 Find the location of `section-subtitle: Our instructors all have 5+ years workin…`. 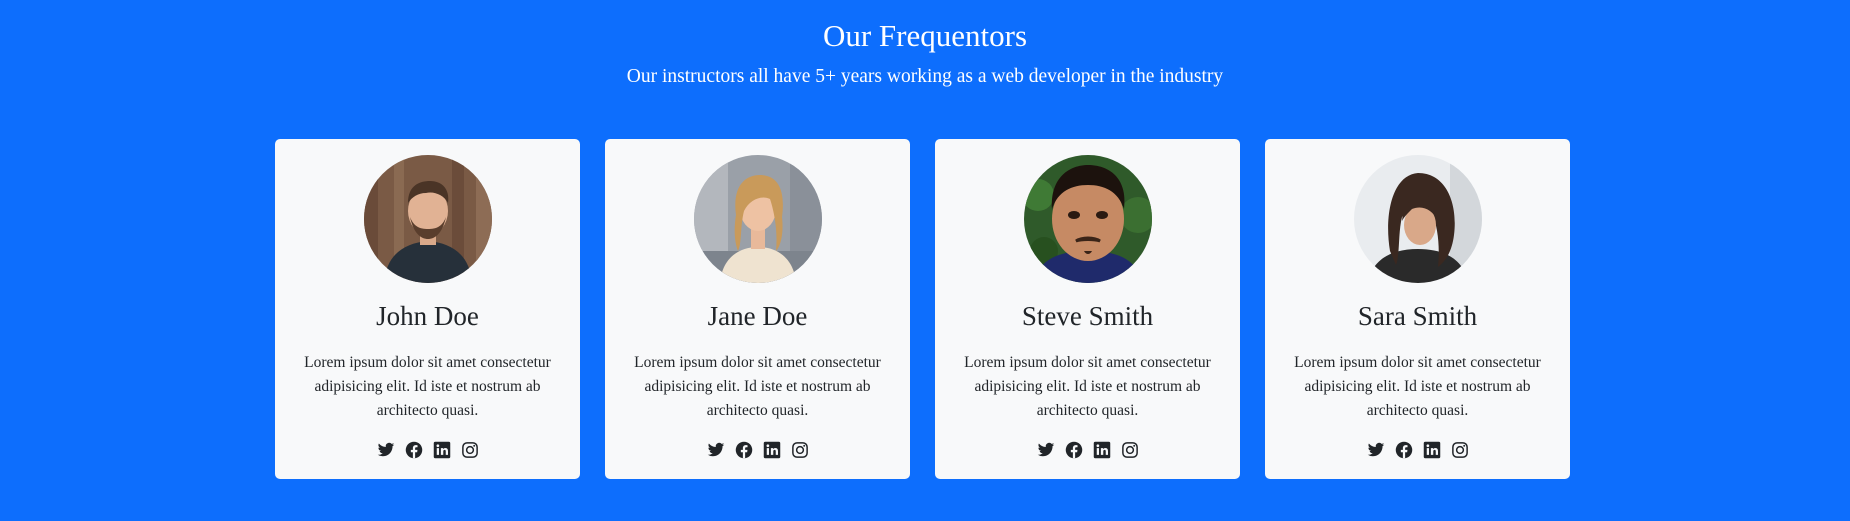

section-subtitle: Our instructors all have 5+ years workin… is located at coordinates (925, 76).